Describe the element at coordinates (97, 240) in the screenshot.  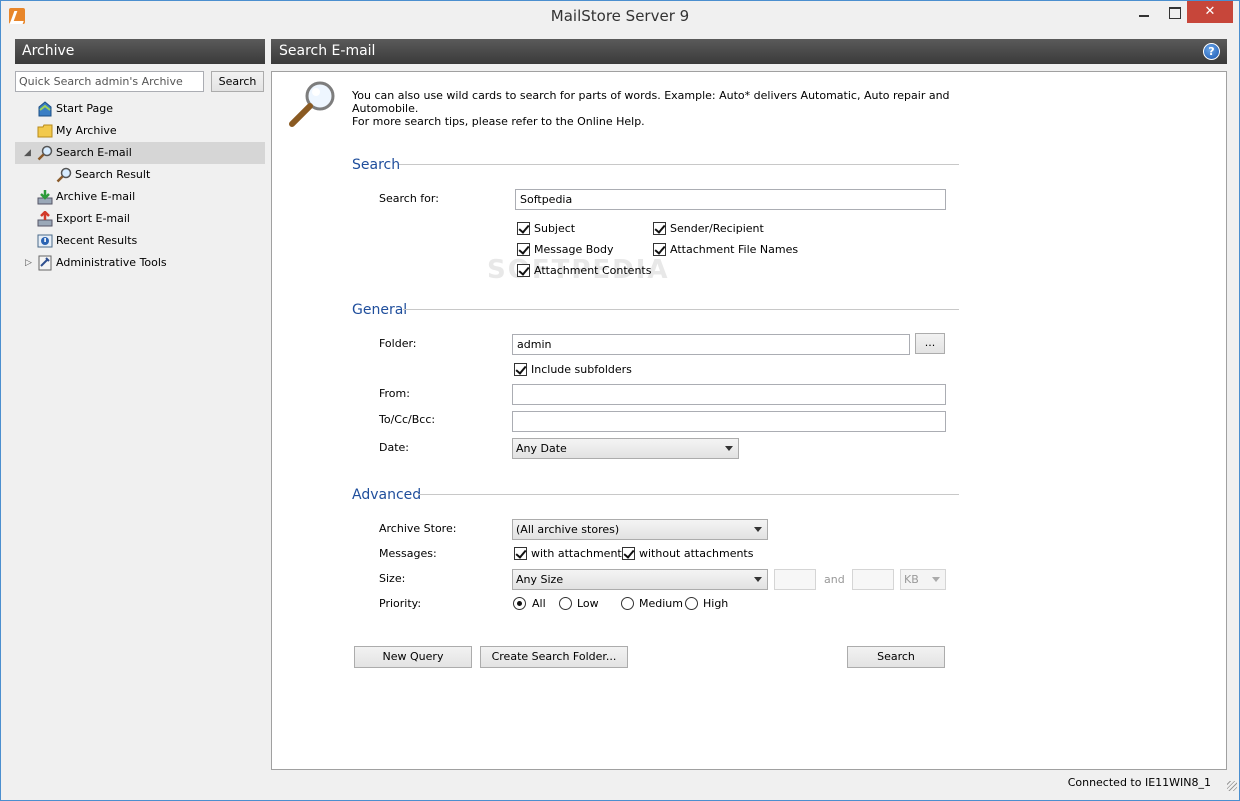
I see `tree-label: Recent Results` at that location.